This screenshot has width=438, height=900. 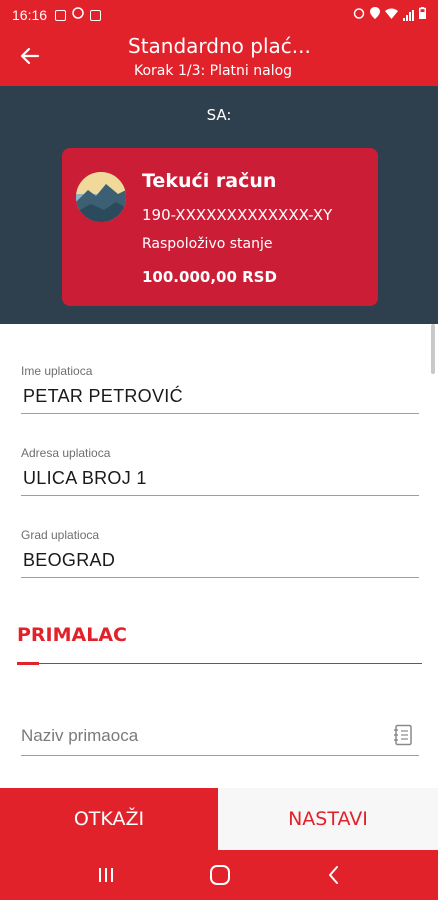 What do you see at coordinates (109, 819) in the screenshot?
I see `cancel-button: OTKAŽI` at bounding box center [109, 819].